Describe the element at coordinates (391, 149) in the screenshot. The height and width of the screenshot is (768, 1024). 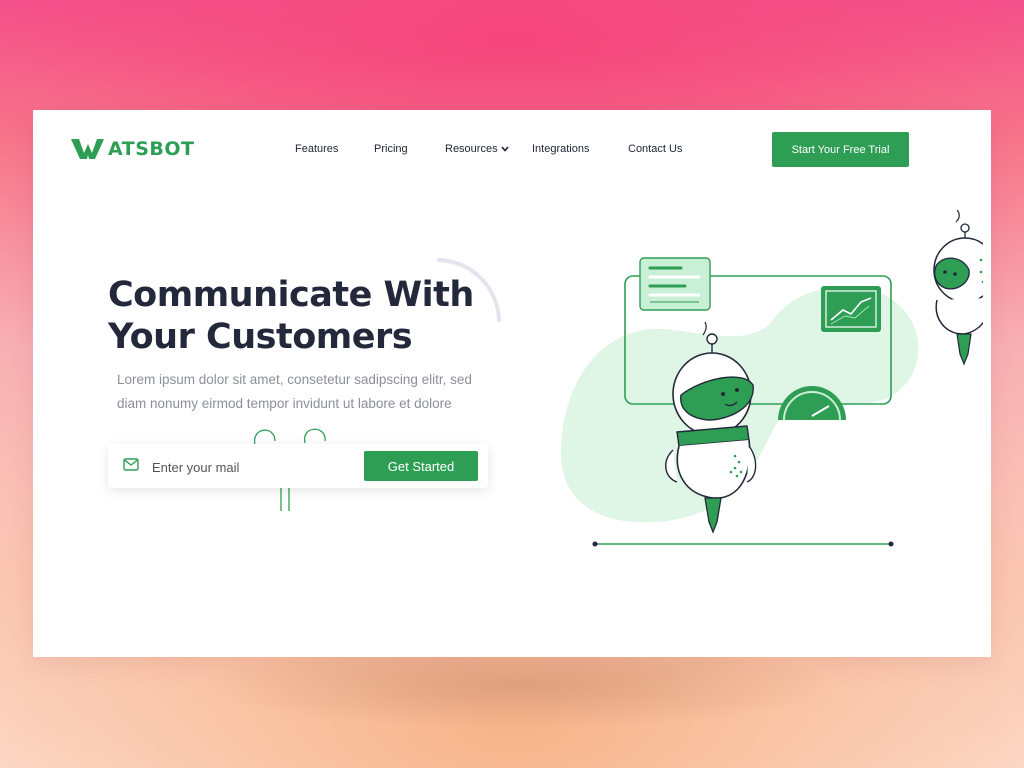
I see `nav-pricing: Pricing` at that location.